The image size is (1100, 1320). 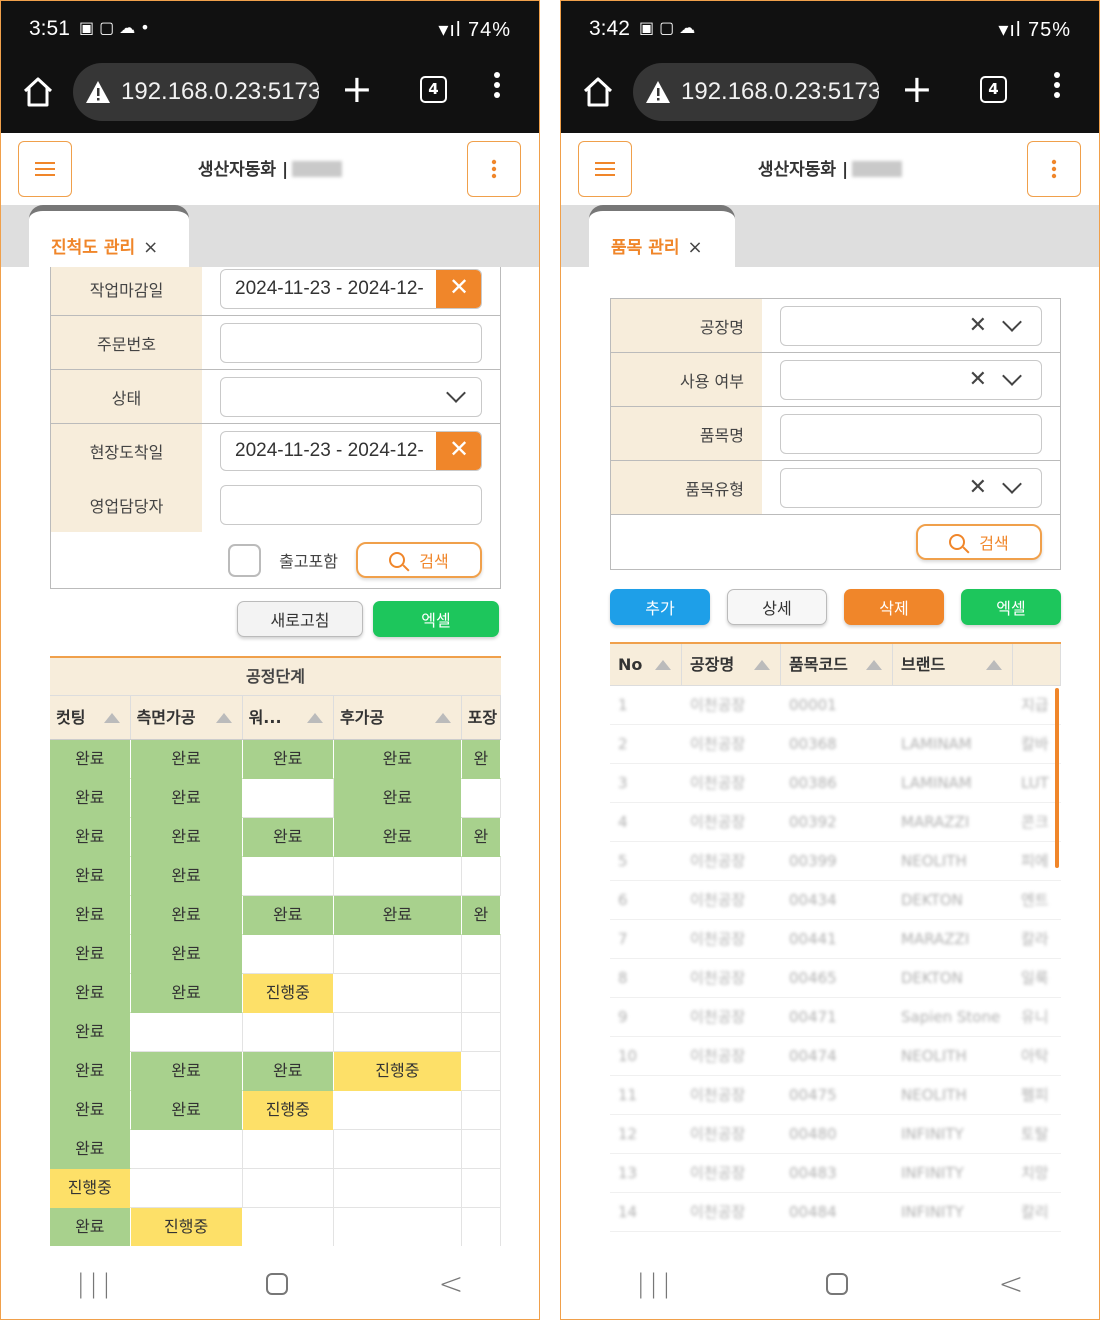 What do you see at coordinates (835, 1134) in the screenshot?
I see `table-row: 12 이천공장 00480 INFINITY 토탈` at bounding box center [835, 1134].